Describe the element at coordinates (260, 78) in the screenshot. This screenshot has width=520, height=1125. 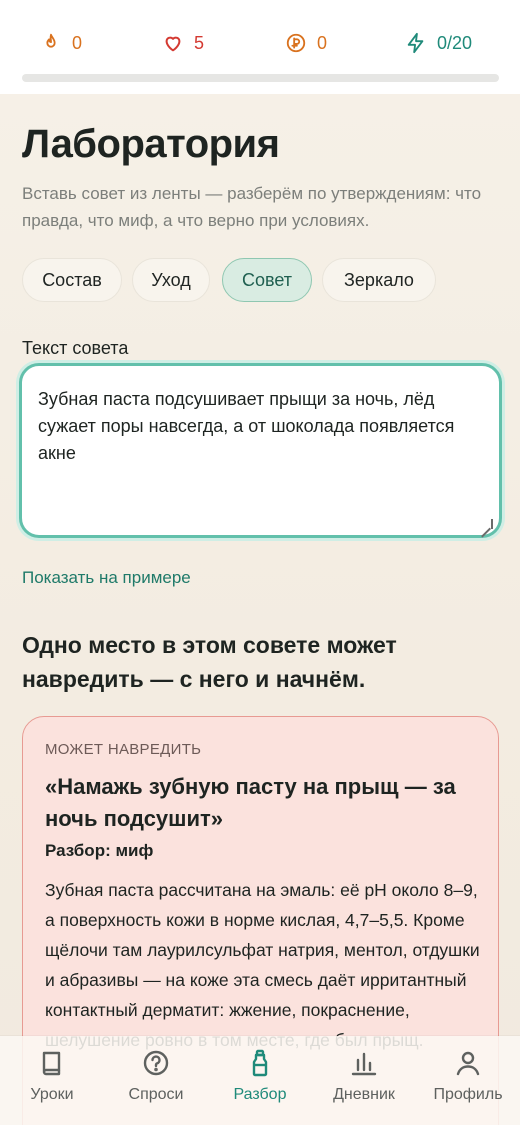
I see `energy-progress-bar` at that location.